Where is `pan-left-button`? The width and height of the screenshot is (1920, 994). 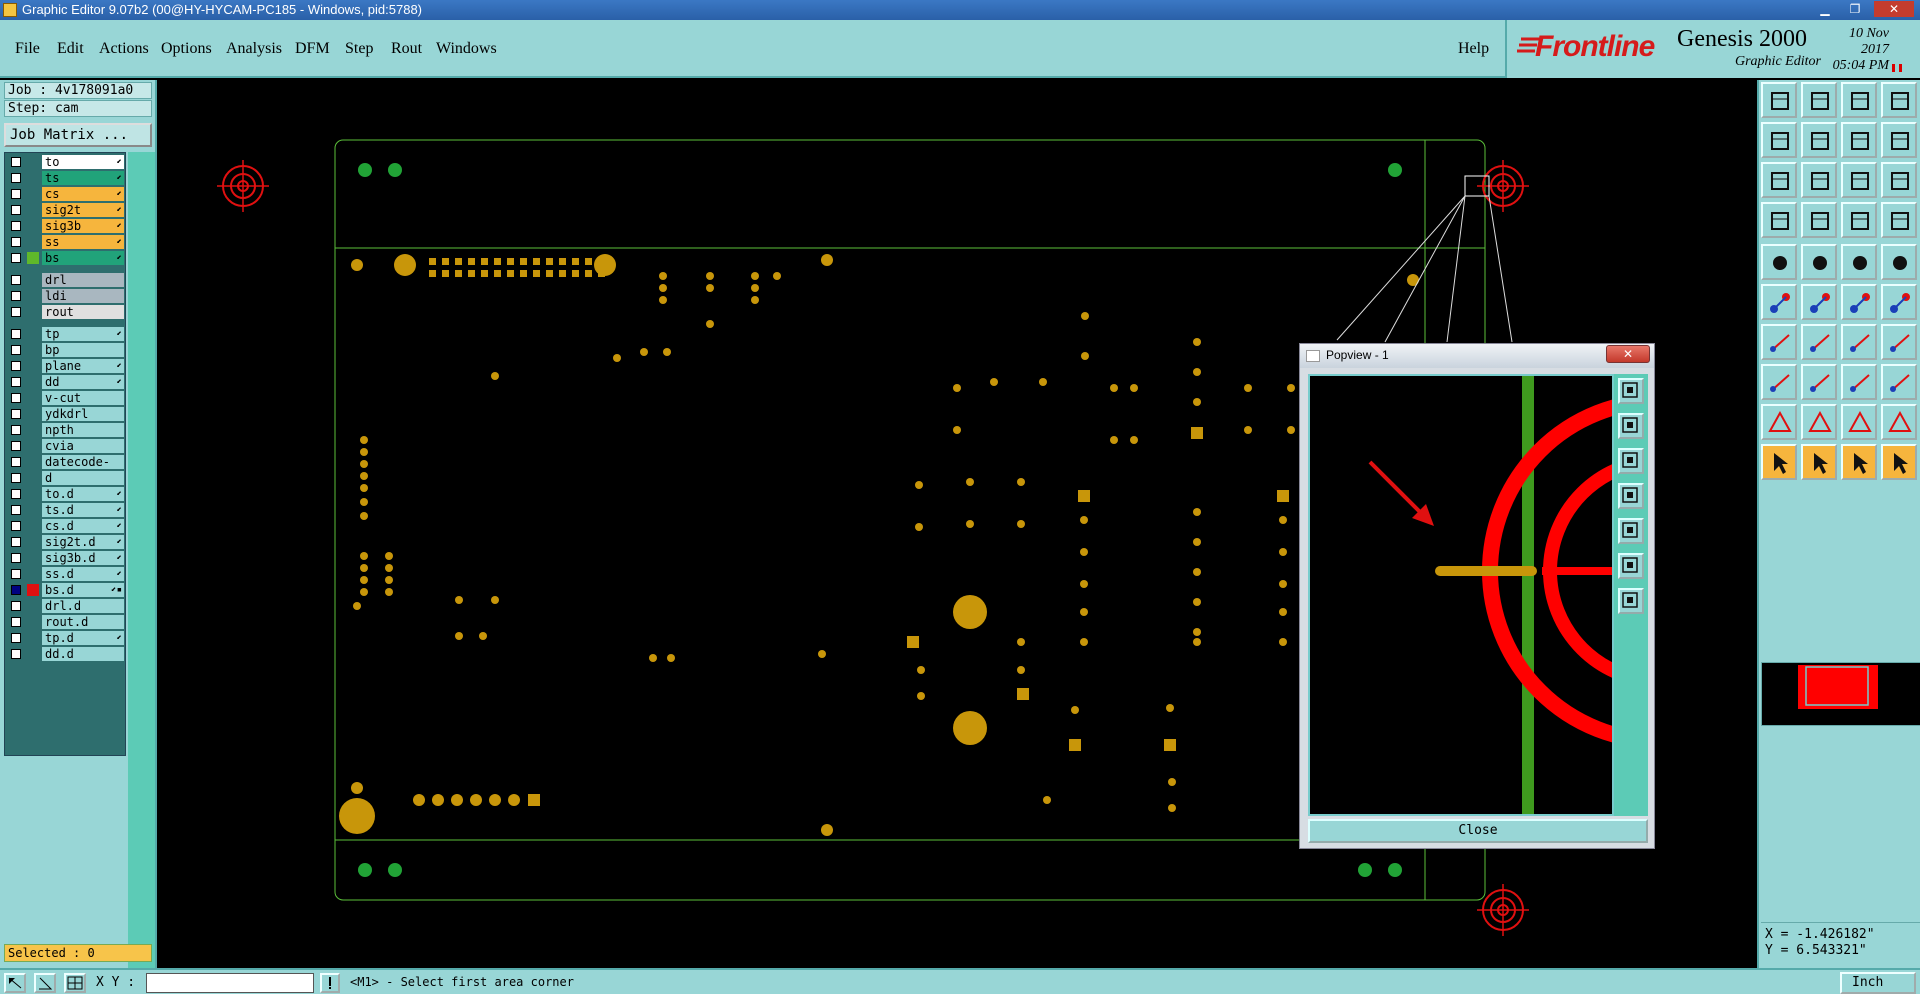
pan-left-button is located at coordinates (1631, 496).